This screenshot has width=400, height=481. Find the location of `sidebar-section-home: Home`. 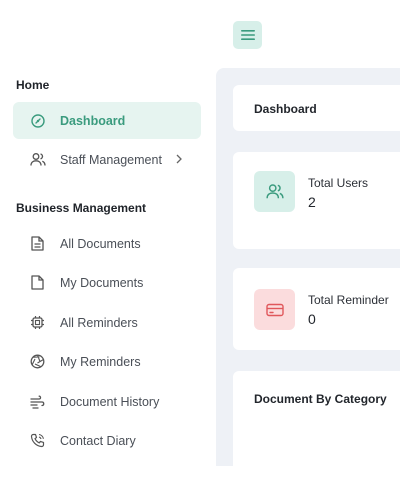

sidebar-section-home: Home is located at coordinates (33, 85).